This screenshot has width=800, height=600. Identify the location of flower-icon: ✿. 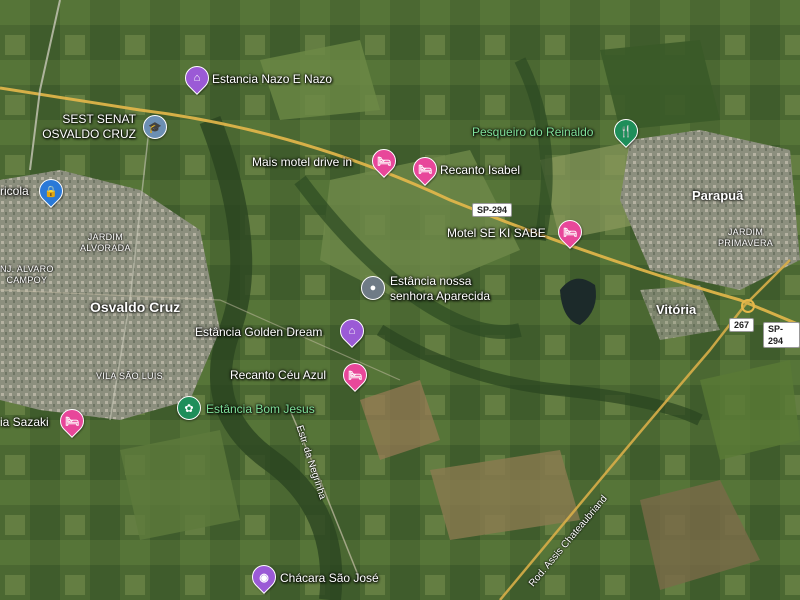
(189, 408).